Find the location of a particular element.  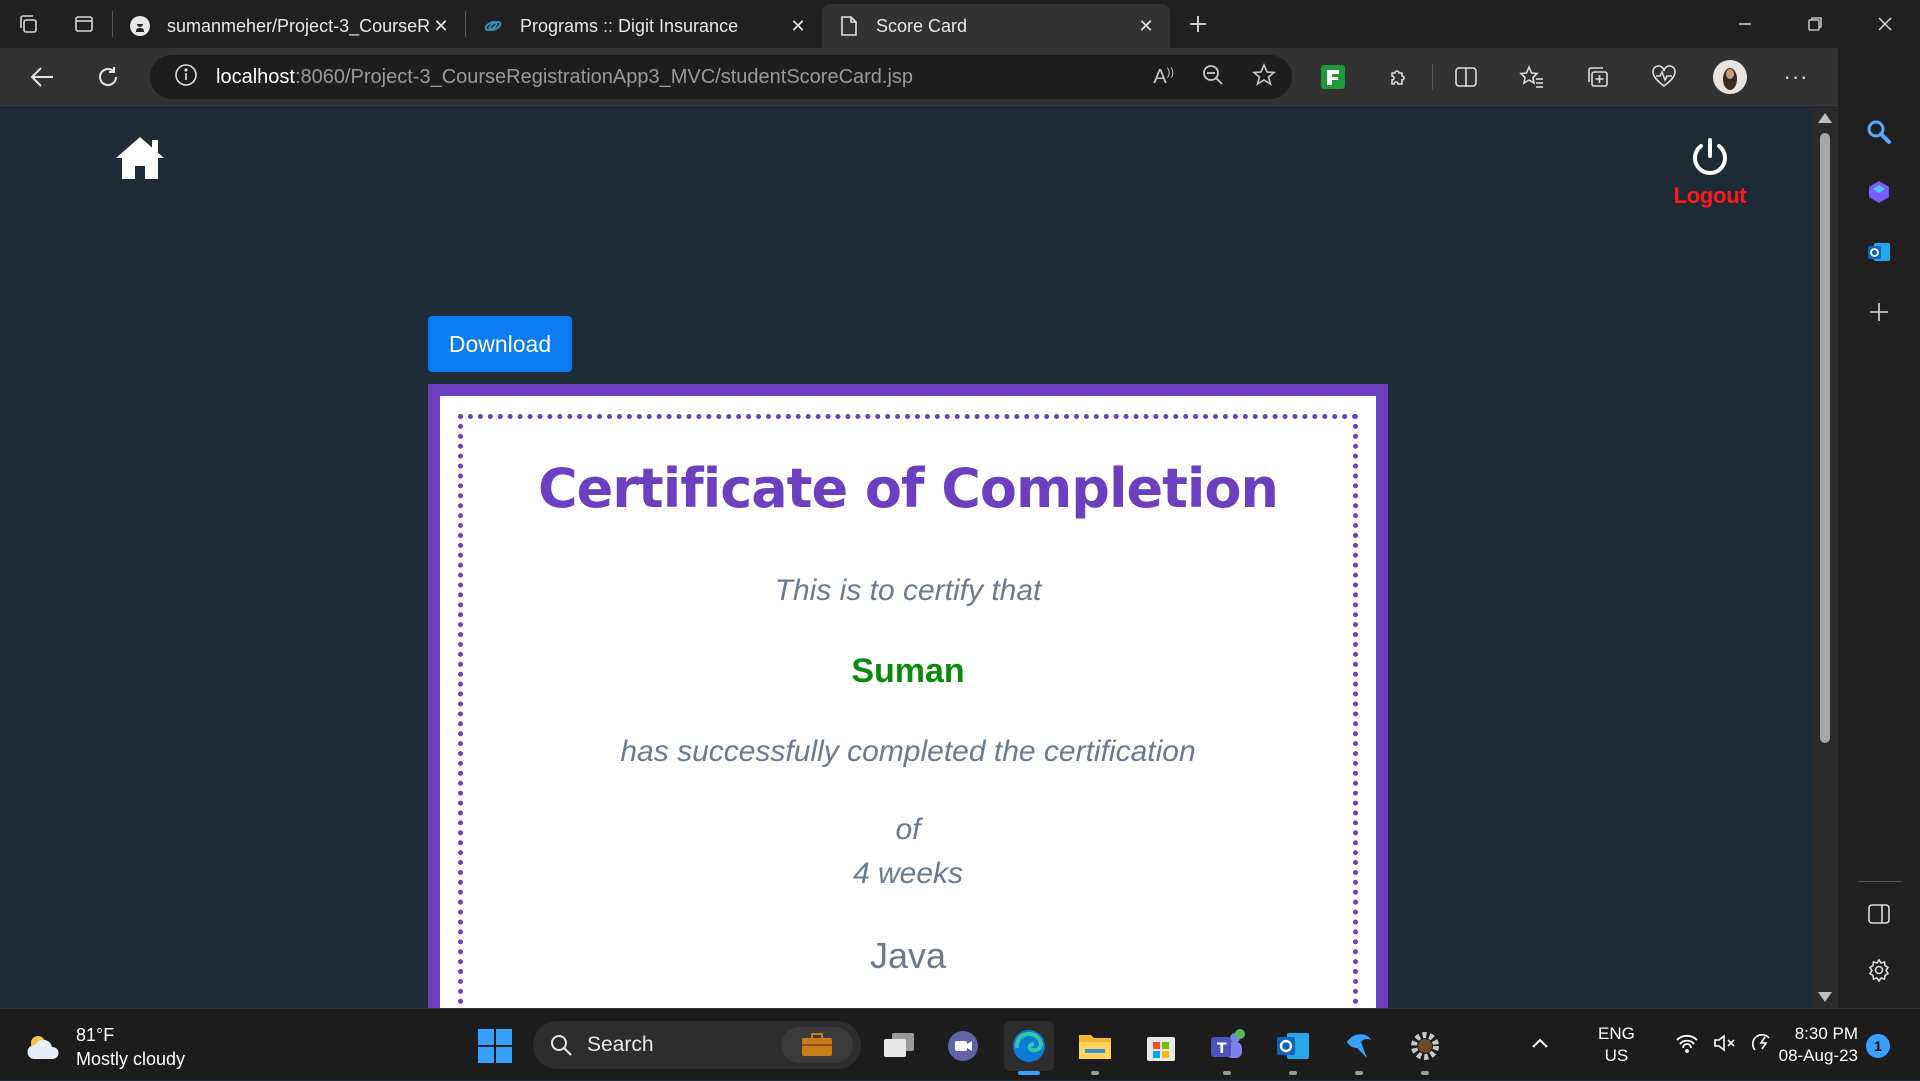

url-host: localhost is located at coordinates (255, 76).